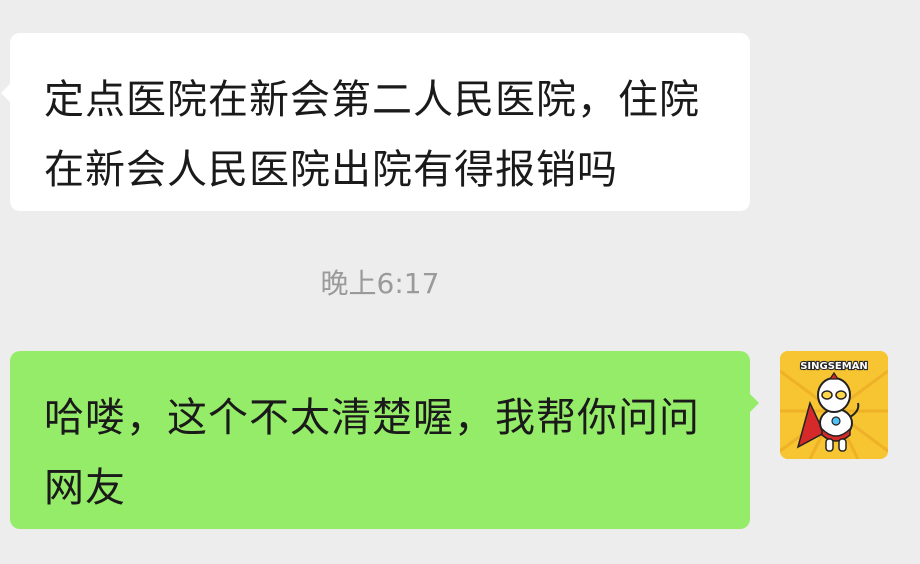  I want to click on avatar: SINGSEMAN, so click(834, 405).